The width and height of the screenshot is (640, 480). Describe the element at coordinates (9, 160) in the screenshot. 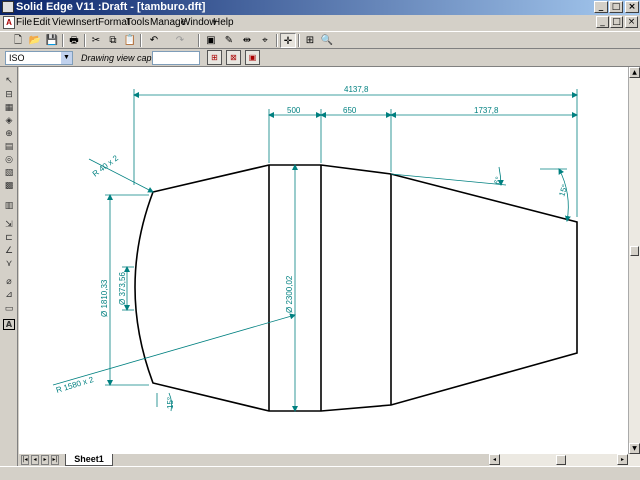

I see `broken-view-icon: ◎` at that location.